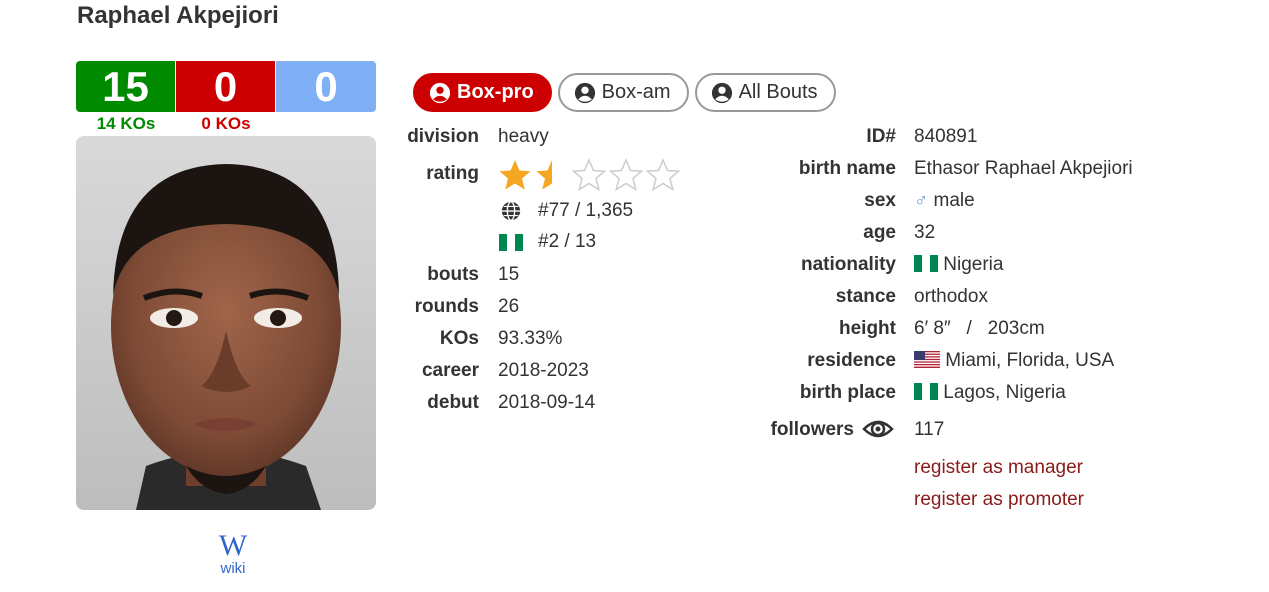  Describe the element at coordinates (929, 429) in the screenshot. I see `followers-value: 117` at that location.